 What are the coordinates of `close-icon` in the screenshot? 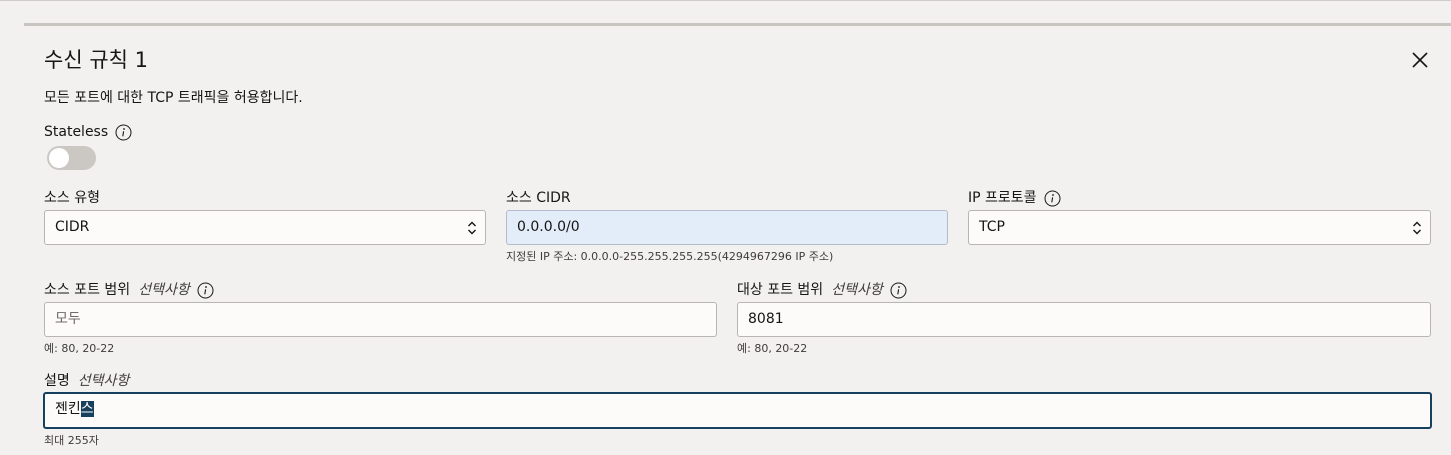 It's located at (1420, 60).